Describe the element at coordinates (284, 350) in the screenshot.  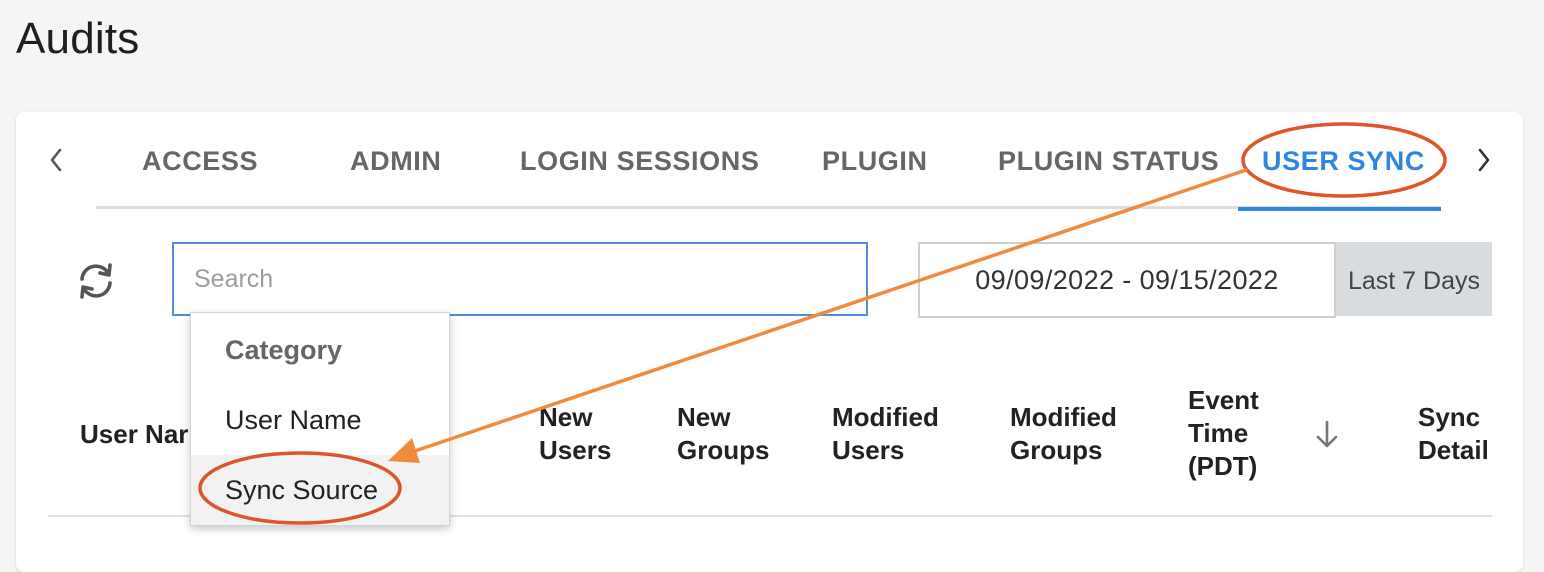
I see `dropdown-header: Category` at that location.